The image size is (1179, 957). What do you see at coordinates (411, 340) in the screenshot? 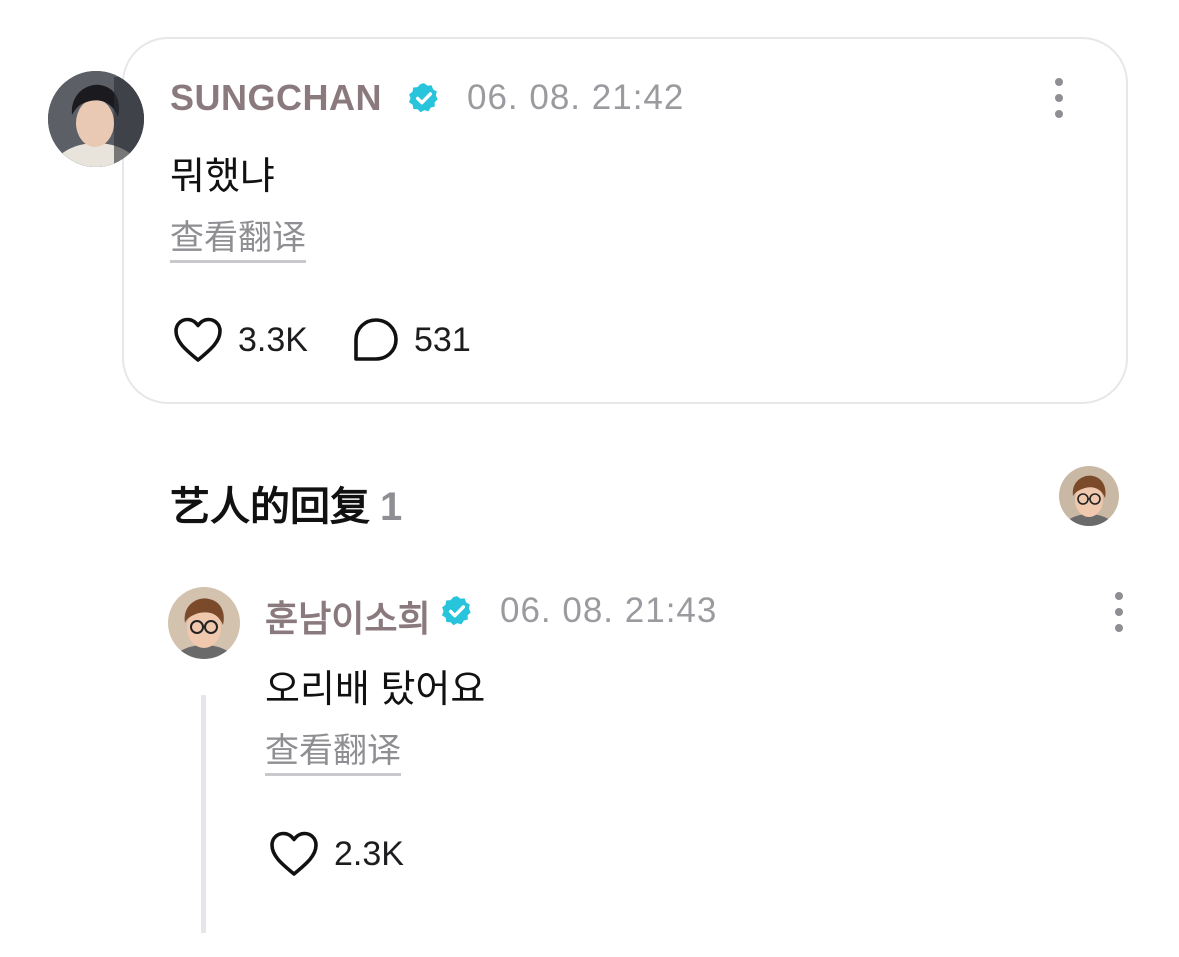
I see `comment-button: 531` at bounding box center [411, 340].